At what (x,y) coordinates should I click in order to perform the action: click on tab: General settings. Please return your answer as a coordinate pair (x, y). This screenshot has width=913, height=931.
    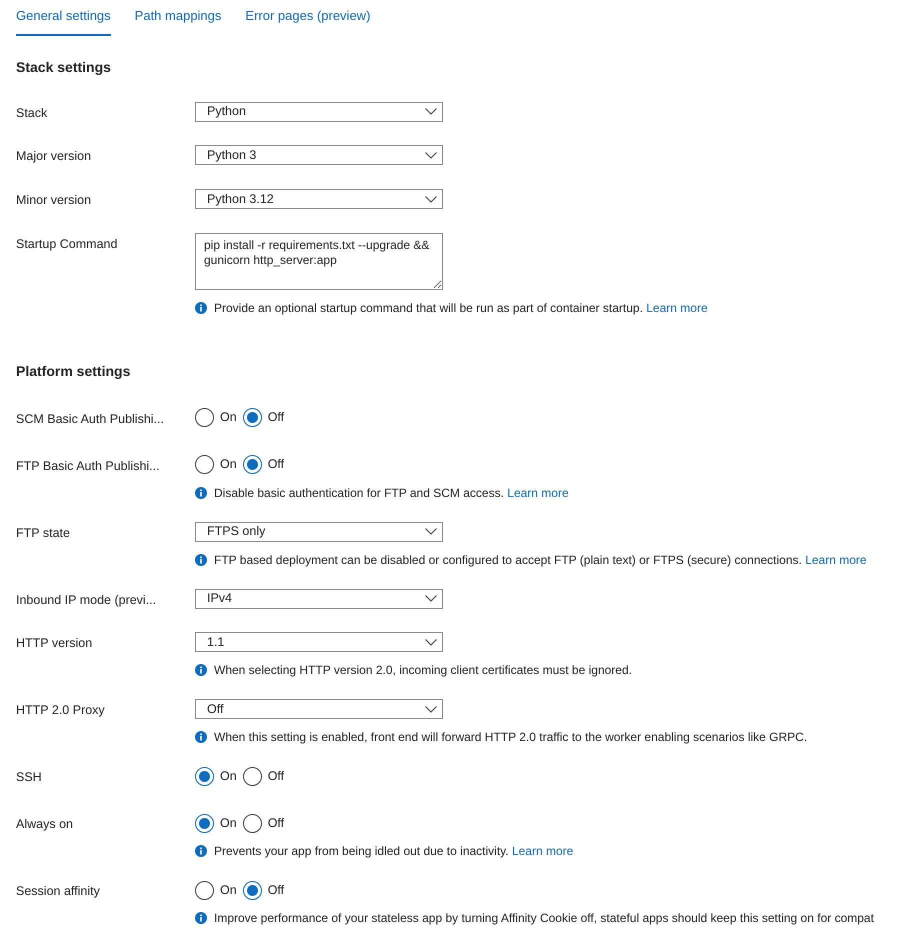
    Looking at the image, I should click on (63, 20).